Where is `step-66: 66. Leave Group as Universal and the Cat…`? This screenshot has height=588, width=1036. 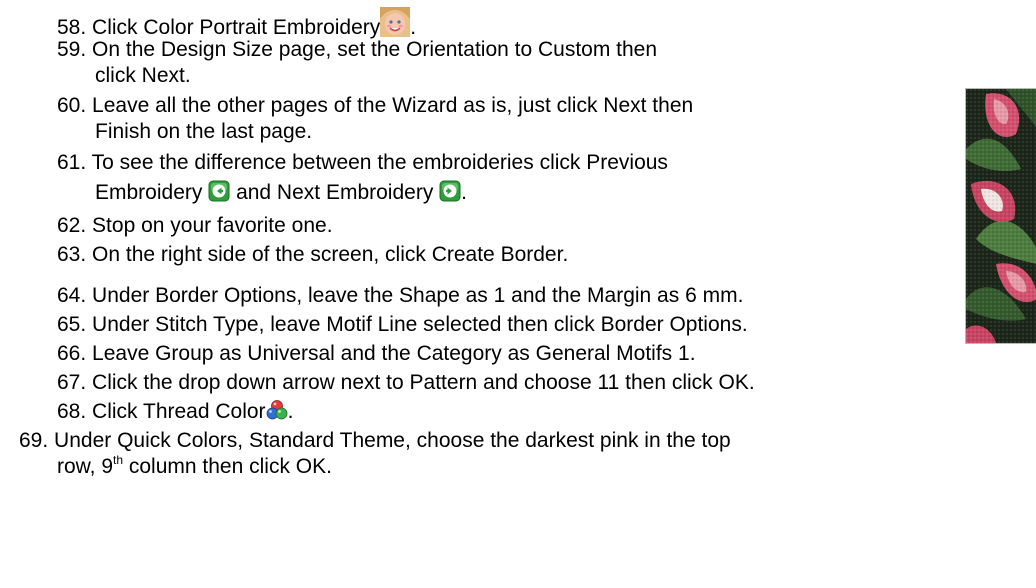
step-66: 66. Leave Group as Universal and the Cat… is located at coordinates (376, 354).